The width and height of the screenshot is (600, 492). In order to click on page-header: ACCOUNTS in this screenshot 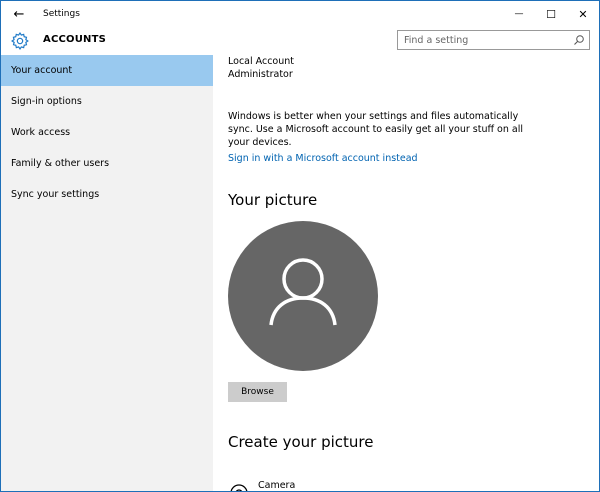, I will do `click(300, 41)`.